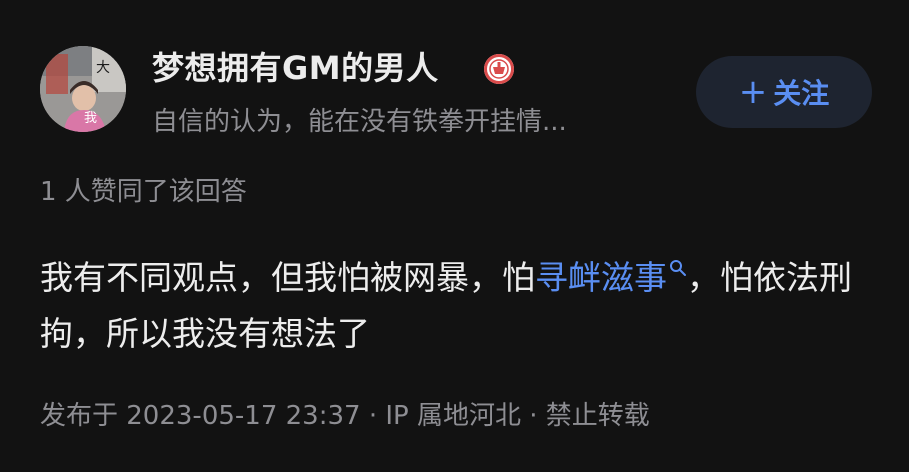 Image resolution: width=909 pixels, height=472 pixels. What do you see at coordinates (499, 69) in the screenshot?
I see `red-badge-icon` at bounding box center [499, 69].